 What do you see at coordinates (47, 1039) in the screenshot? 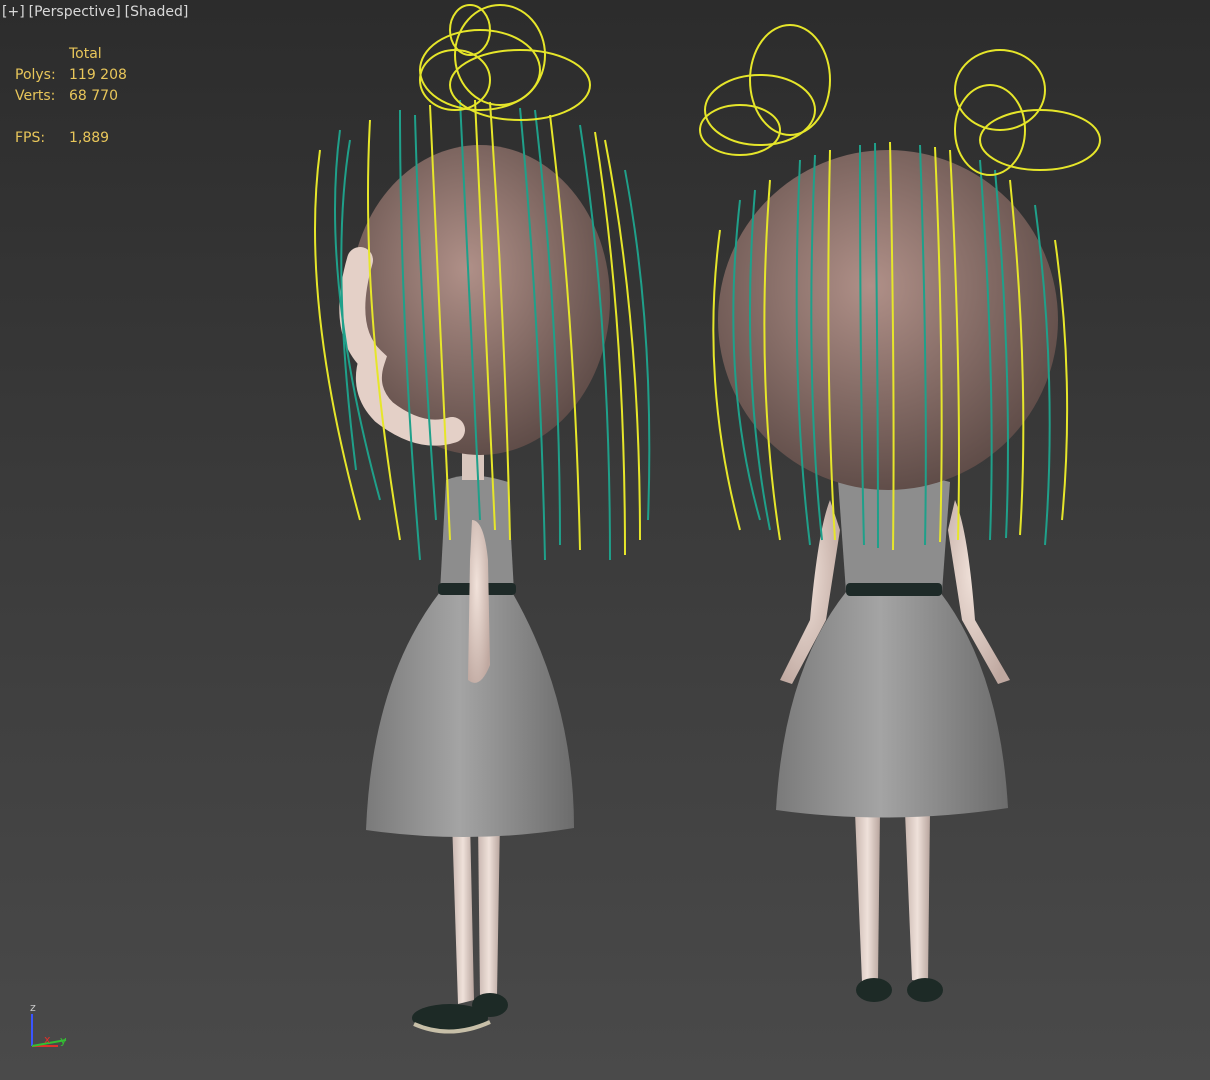
I see `axis-x-label: x` at bounding box center [47, 1039].